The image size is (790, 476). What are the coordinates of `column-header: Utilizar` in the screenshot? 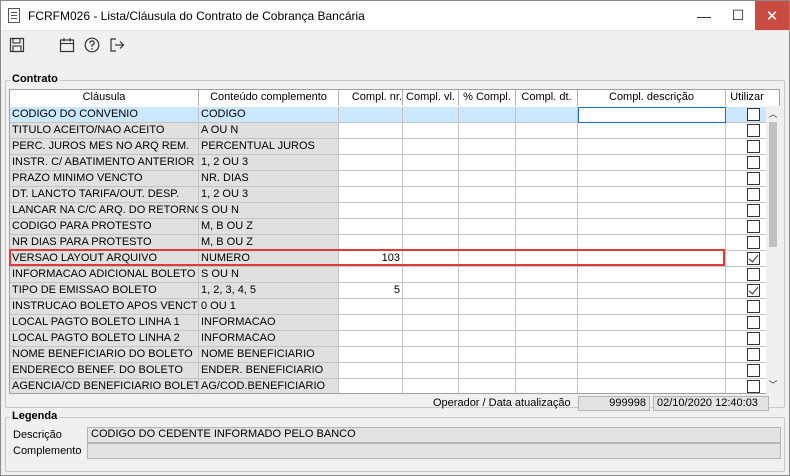 It's located at (747, 98).